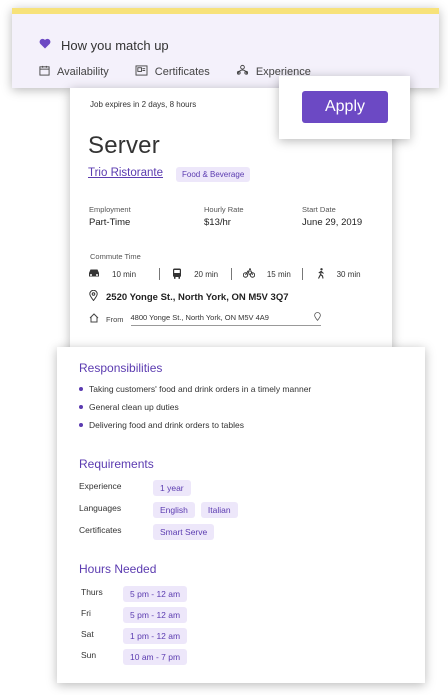 This screenshot has height=695, width=448. I want to click on commute-label: Commute Time, so click(115, 256).